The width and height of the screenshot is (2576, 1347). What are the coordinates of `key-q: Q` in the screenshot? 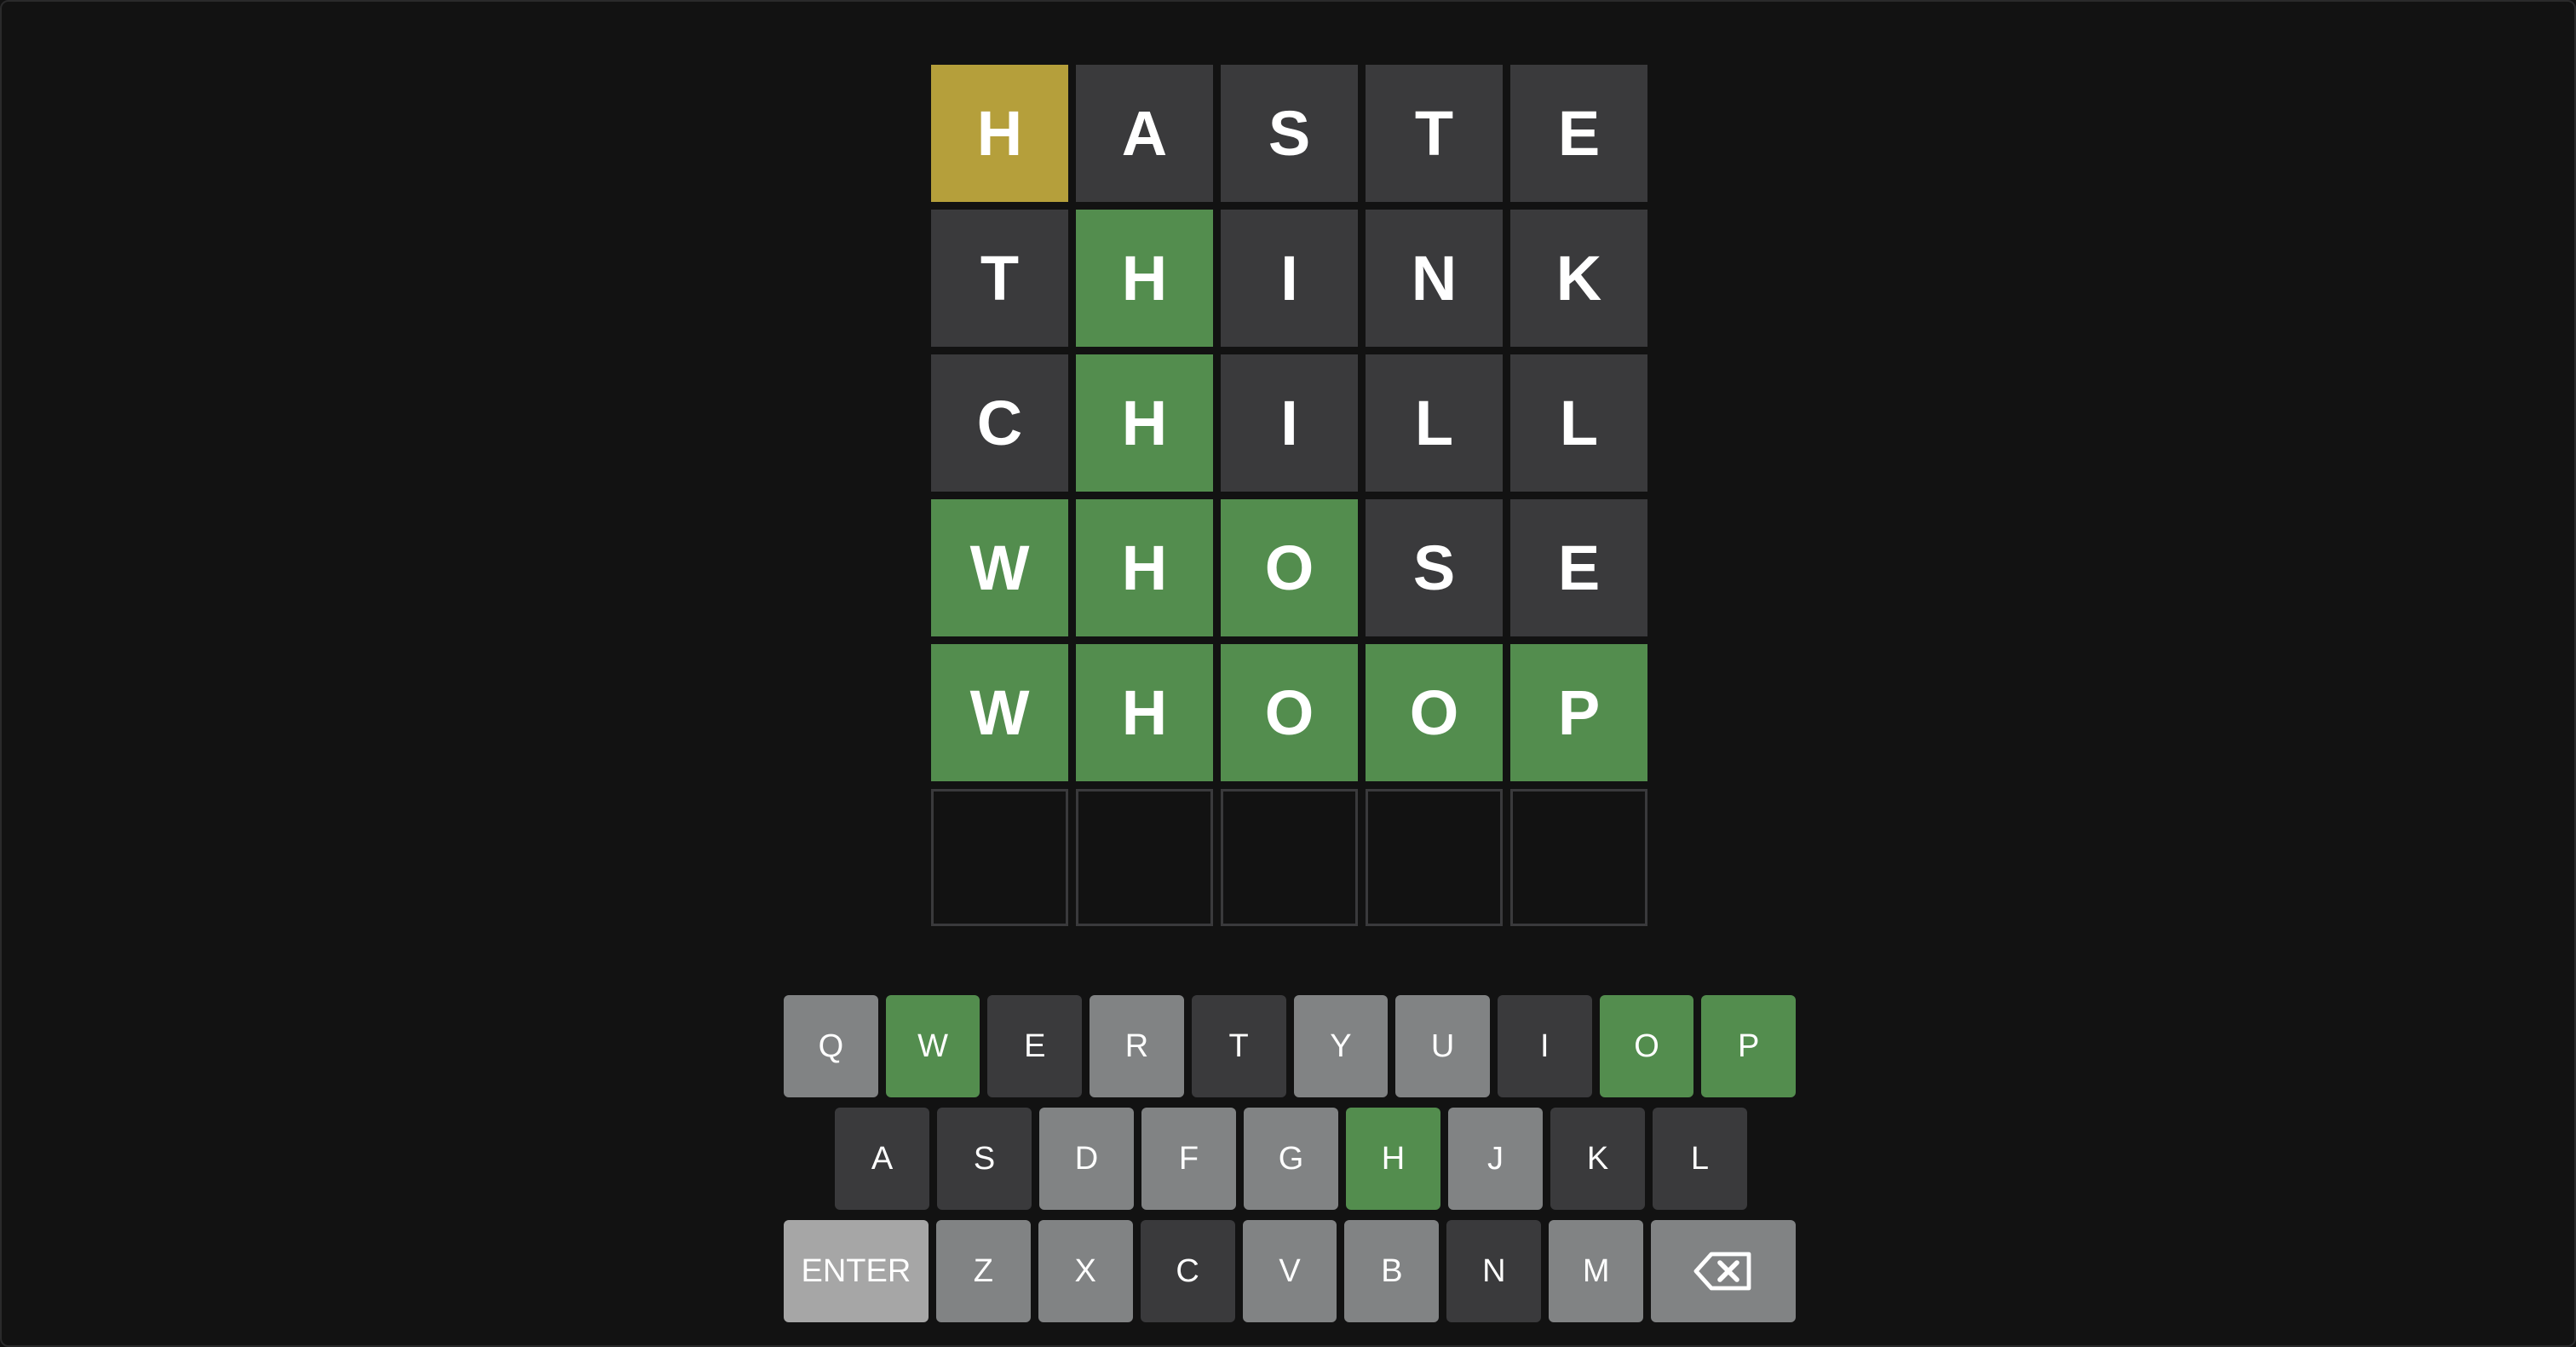 It's located at (831, 1046).